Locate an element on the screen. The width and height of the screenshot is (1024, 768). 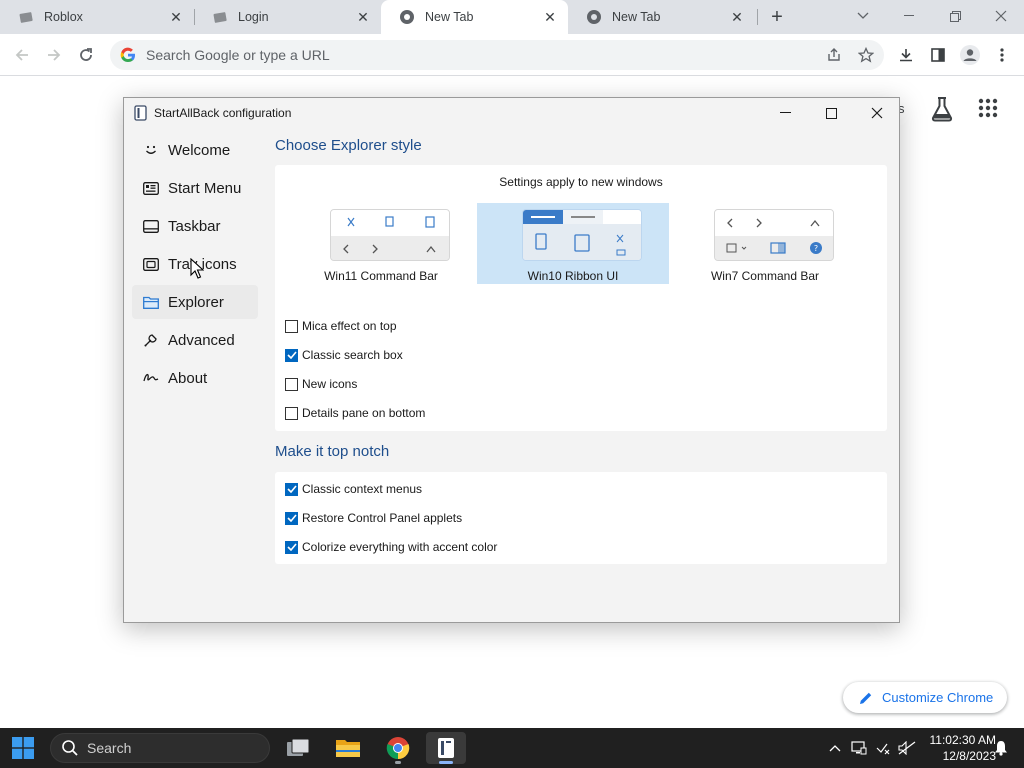
chrome-menu-icon is located at coordinates (1002, 55).